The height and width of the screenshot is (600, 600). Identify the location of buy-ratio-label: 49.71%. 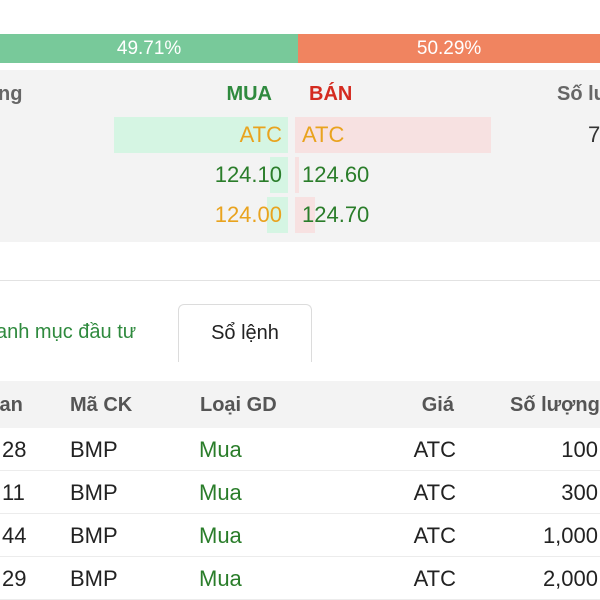
(149, 48).